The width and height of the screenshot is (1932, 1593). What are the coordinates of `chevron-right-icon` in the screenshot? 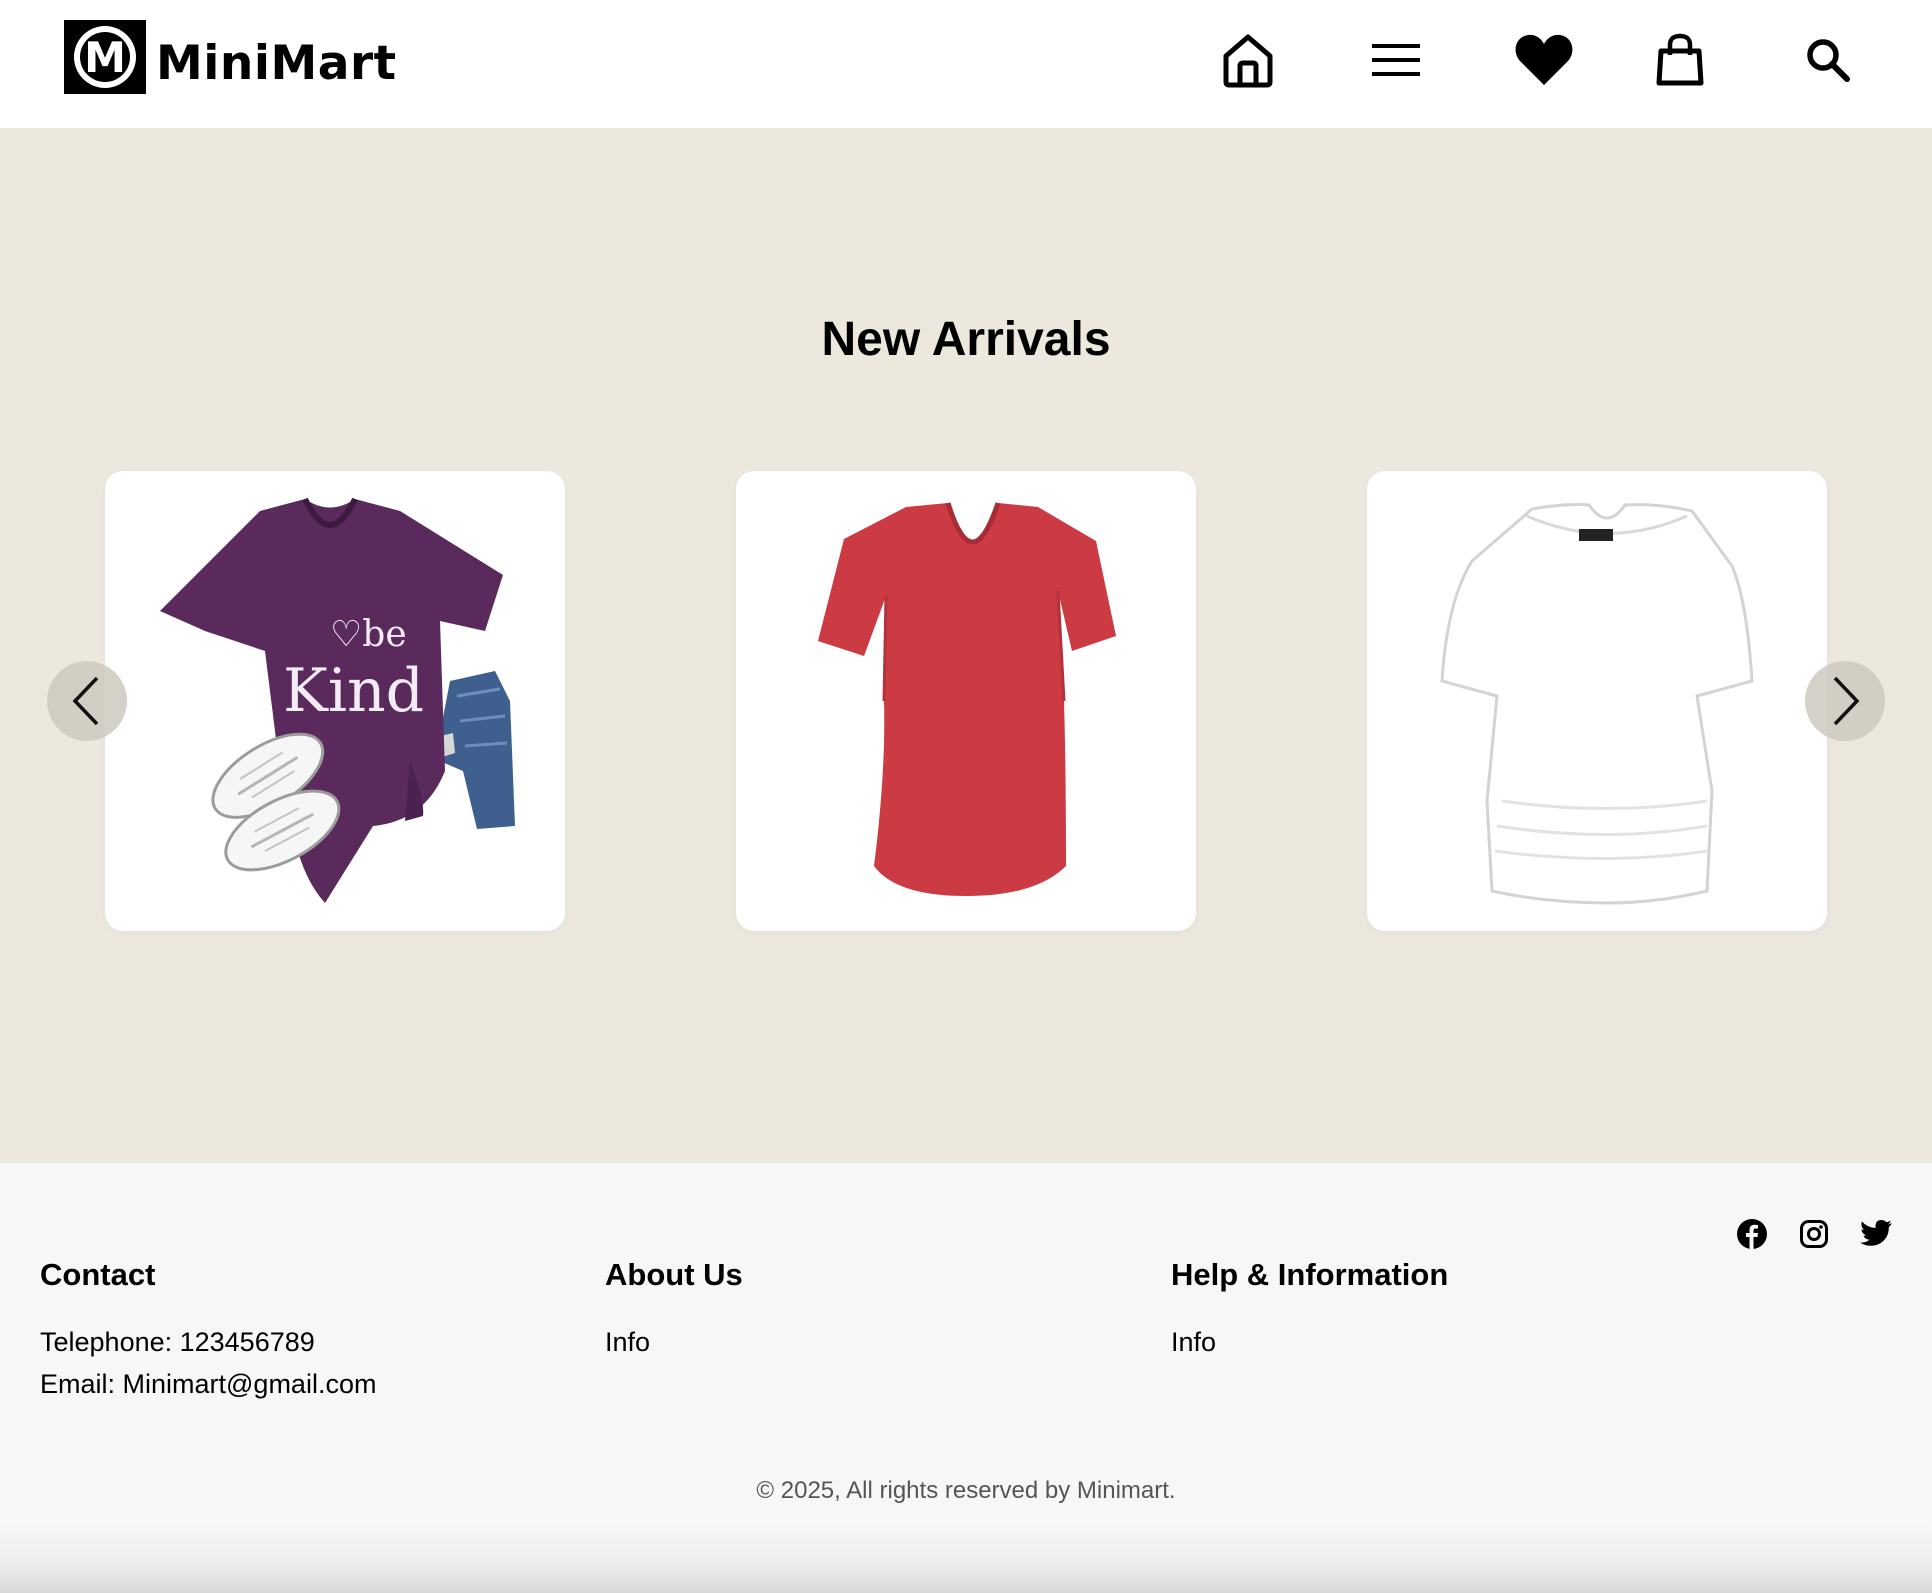 It's located at (1846, 701).